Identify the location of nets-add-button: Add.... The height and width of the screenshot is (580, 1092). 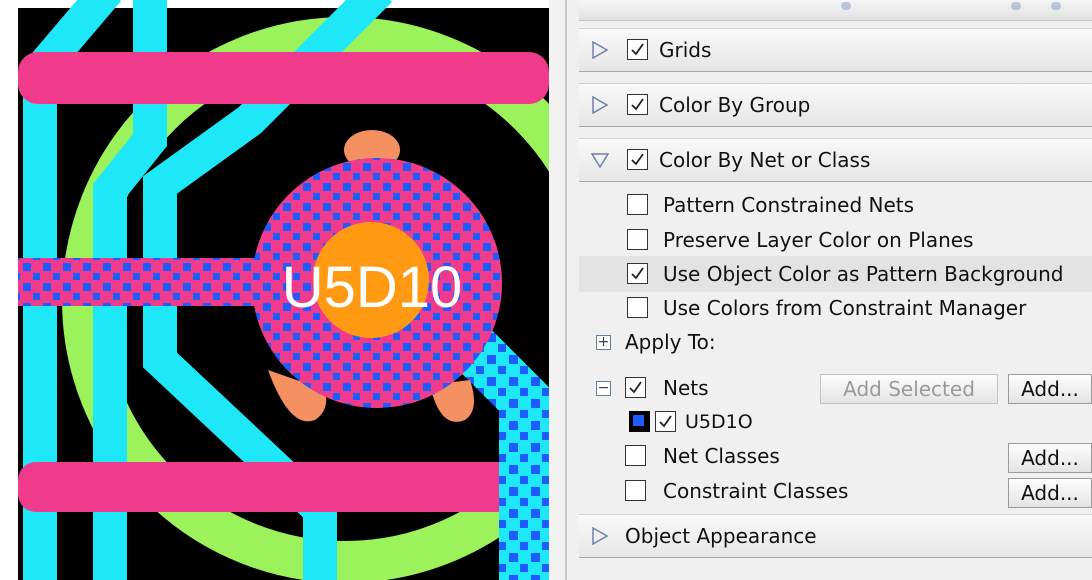
(1050, 389).